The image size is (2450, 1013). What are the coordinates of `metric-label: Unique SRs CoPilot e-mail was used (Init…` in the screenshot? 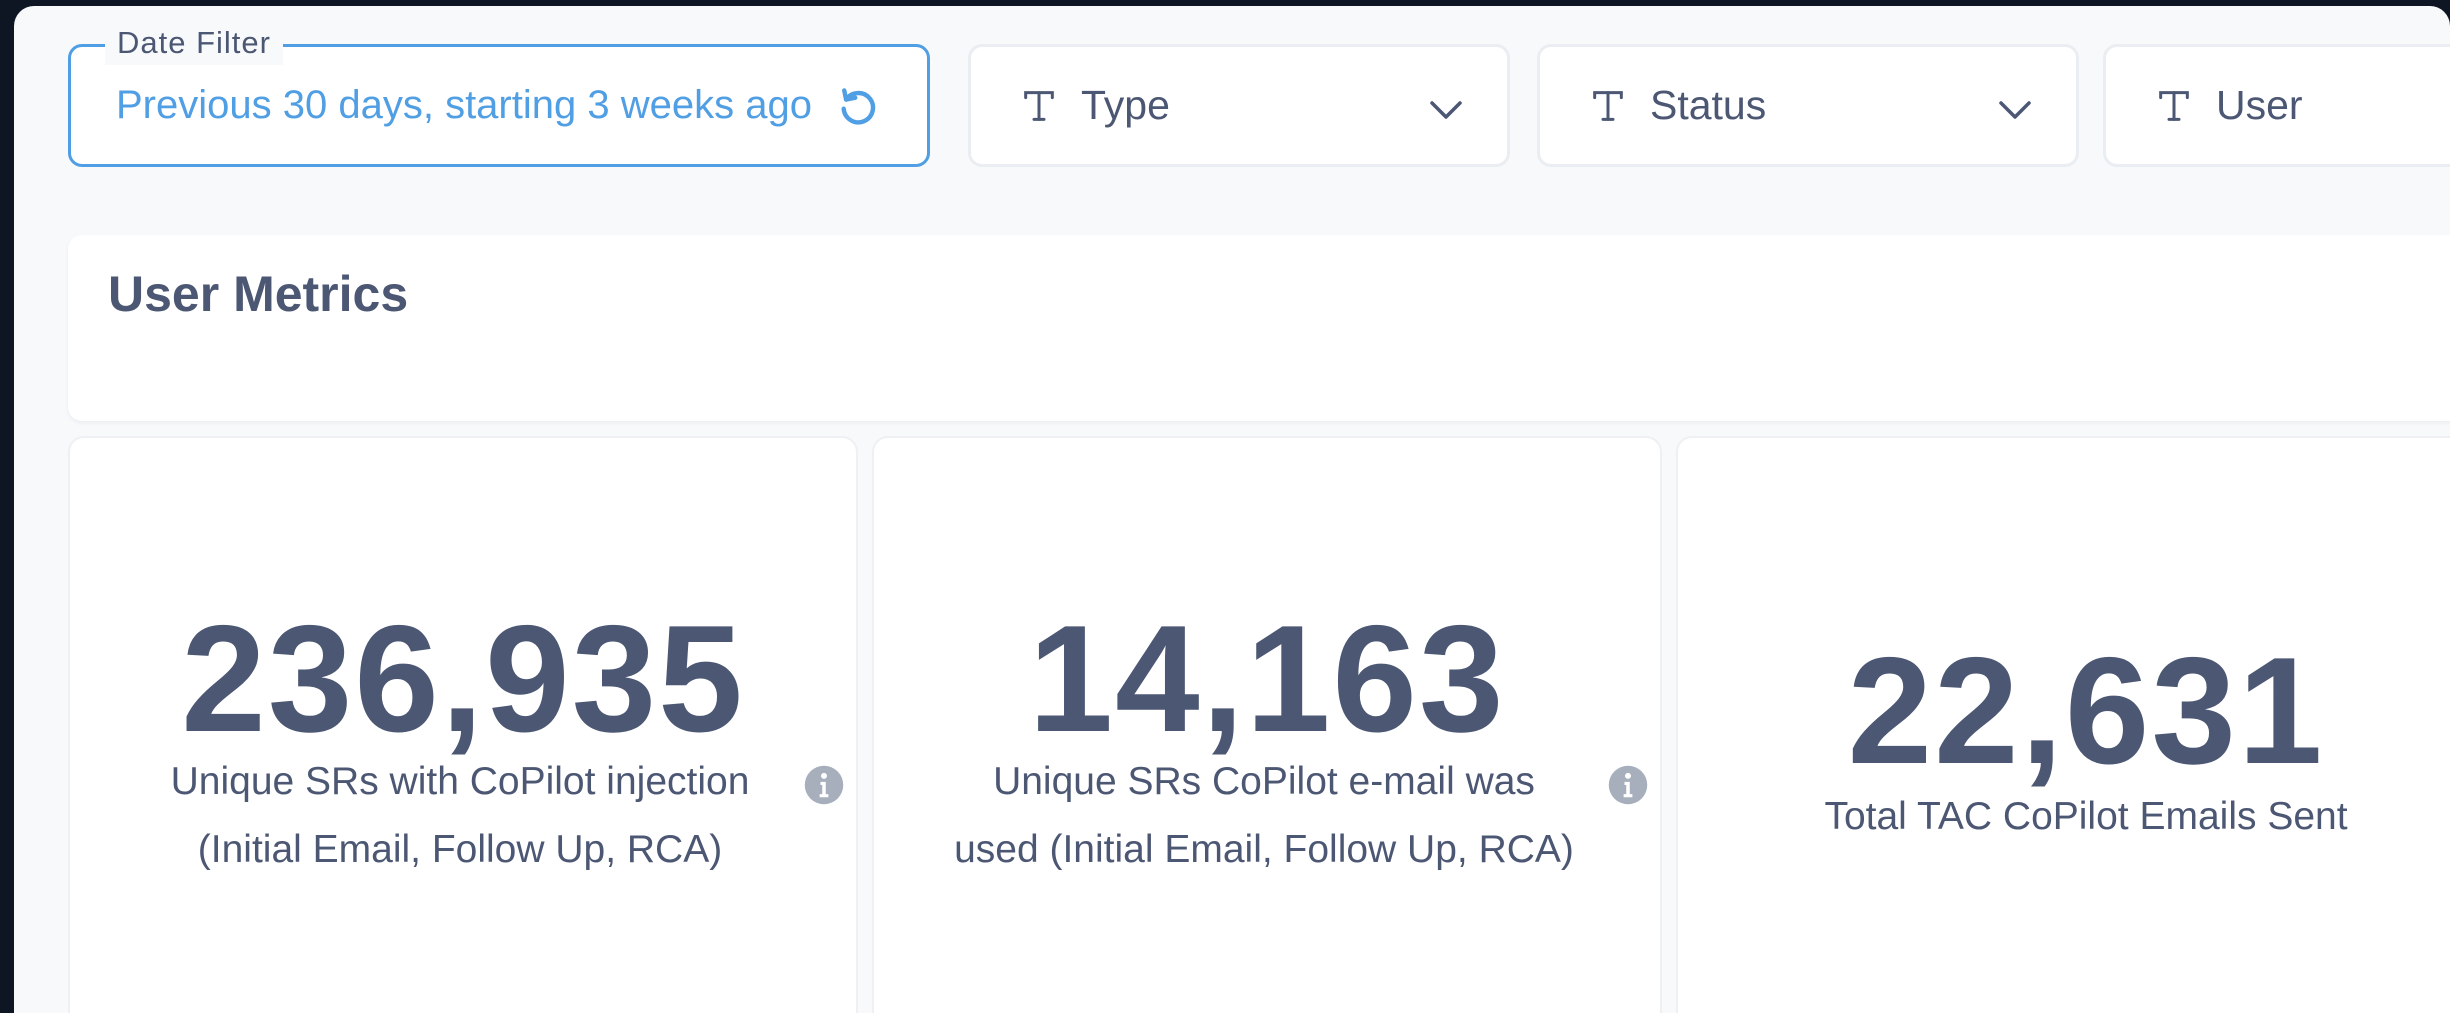 It's located at (1264, 815).